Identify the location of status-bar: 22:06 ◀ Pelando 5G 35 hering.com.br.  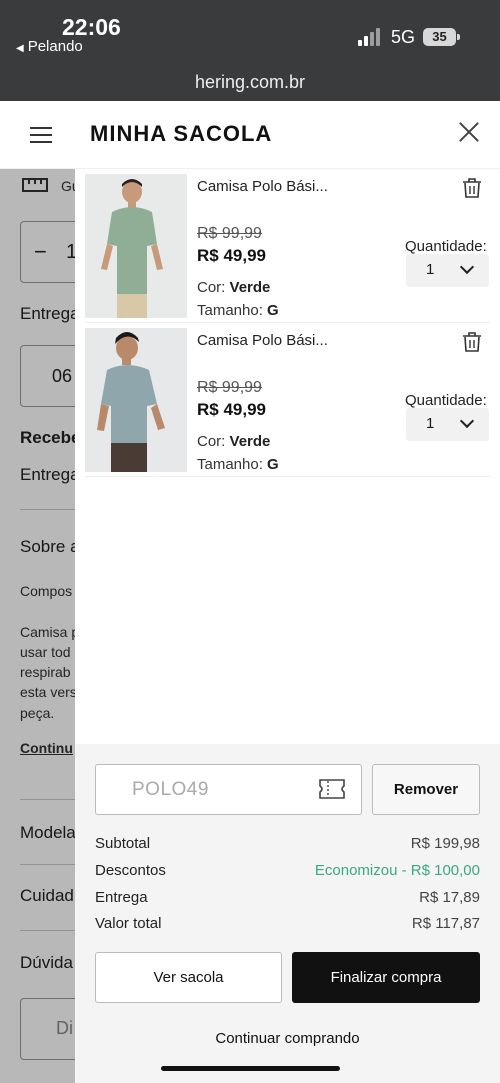
(250, 50).